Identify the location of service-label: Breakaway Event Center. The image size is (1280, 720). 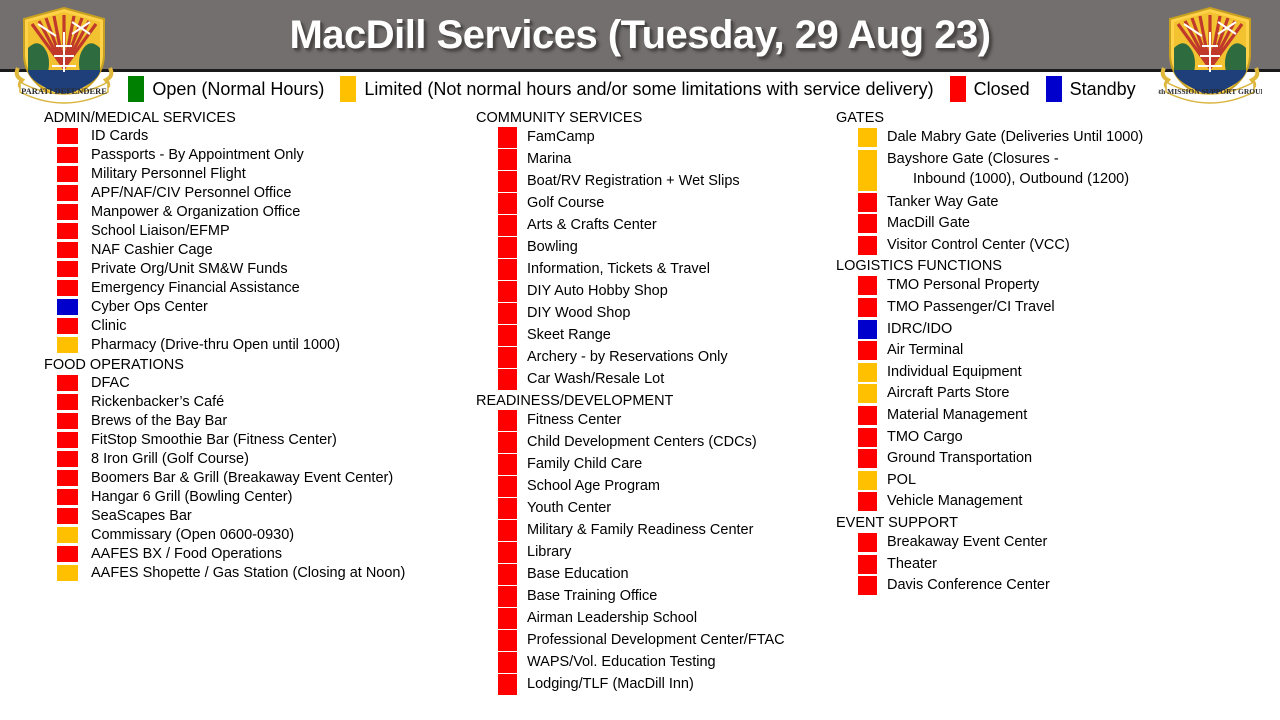
(967, 541).